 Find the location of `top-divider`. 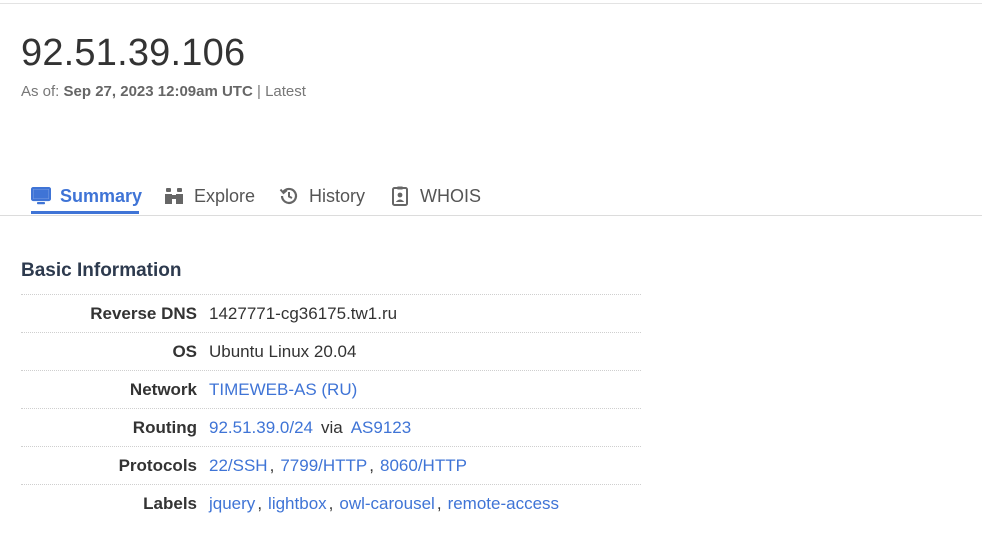

top-divider is located at coordinates (491, 3).